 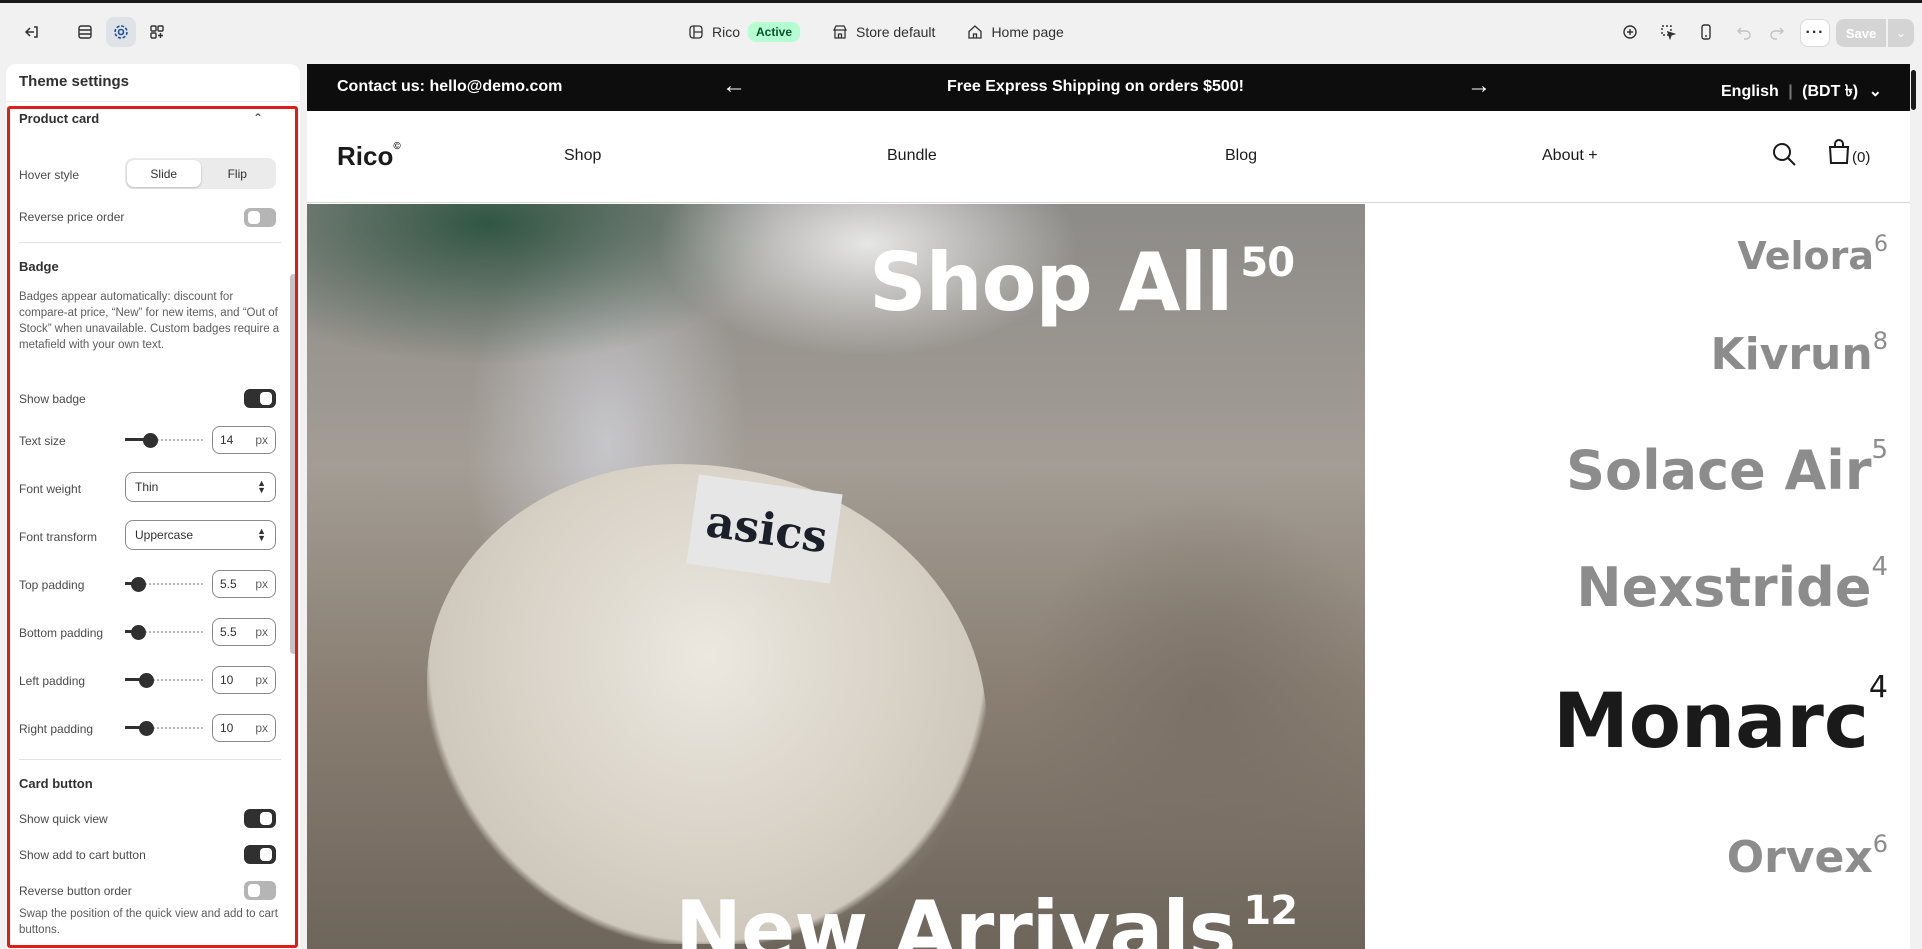 I want to click on store-logo: Rico©, so click(x=369, y=156).